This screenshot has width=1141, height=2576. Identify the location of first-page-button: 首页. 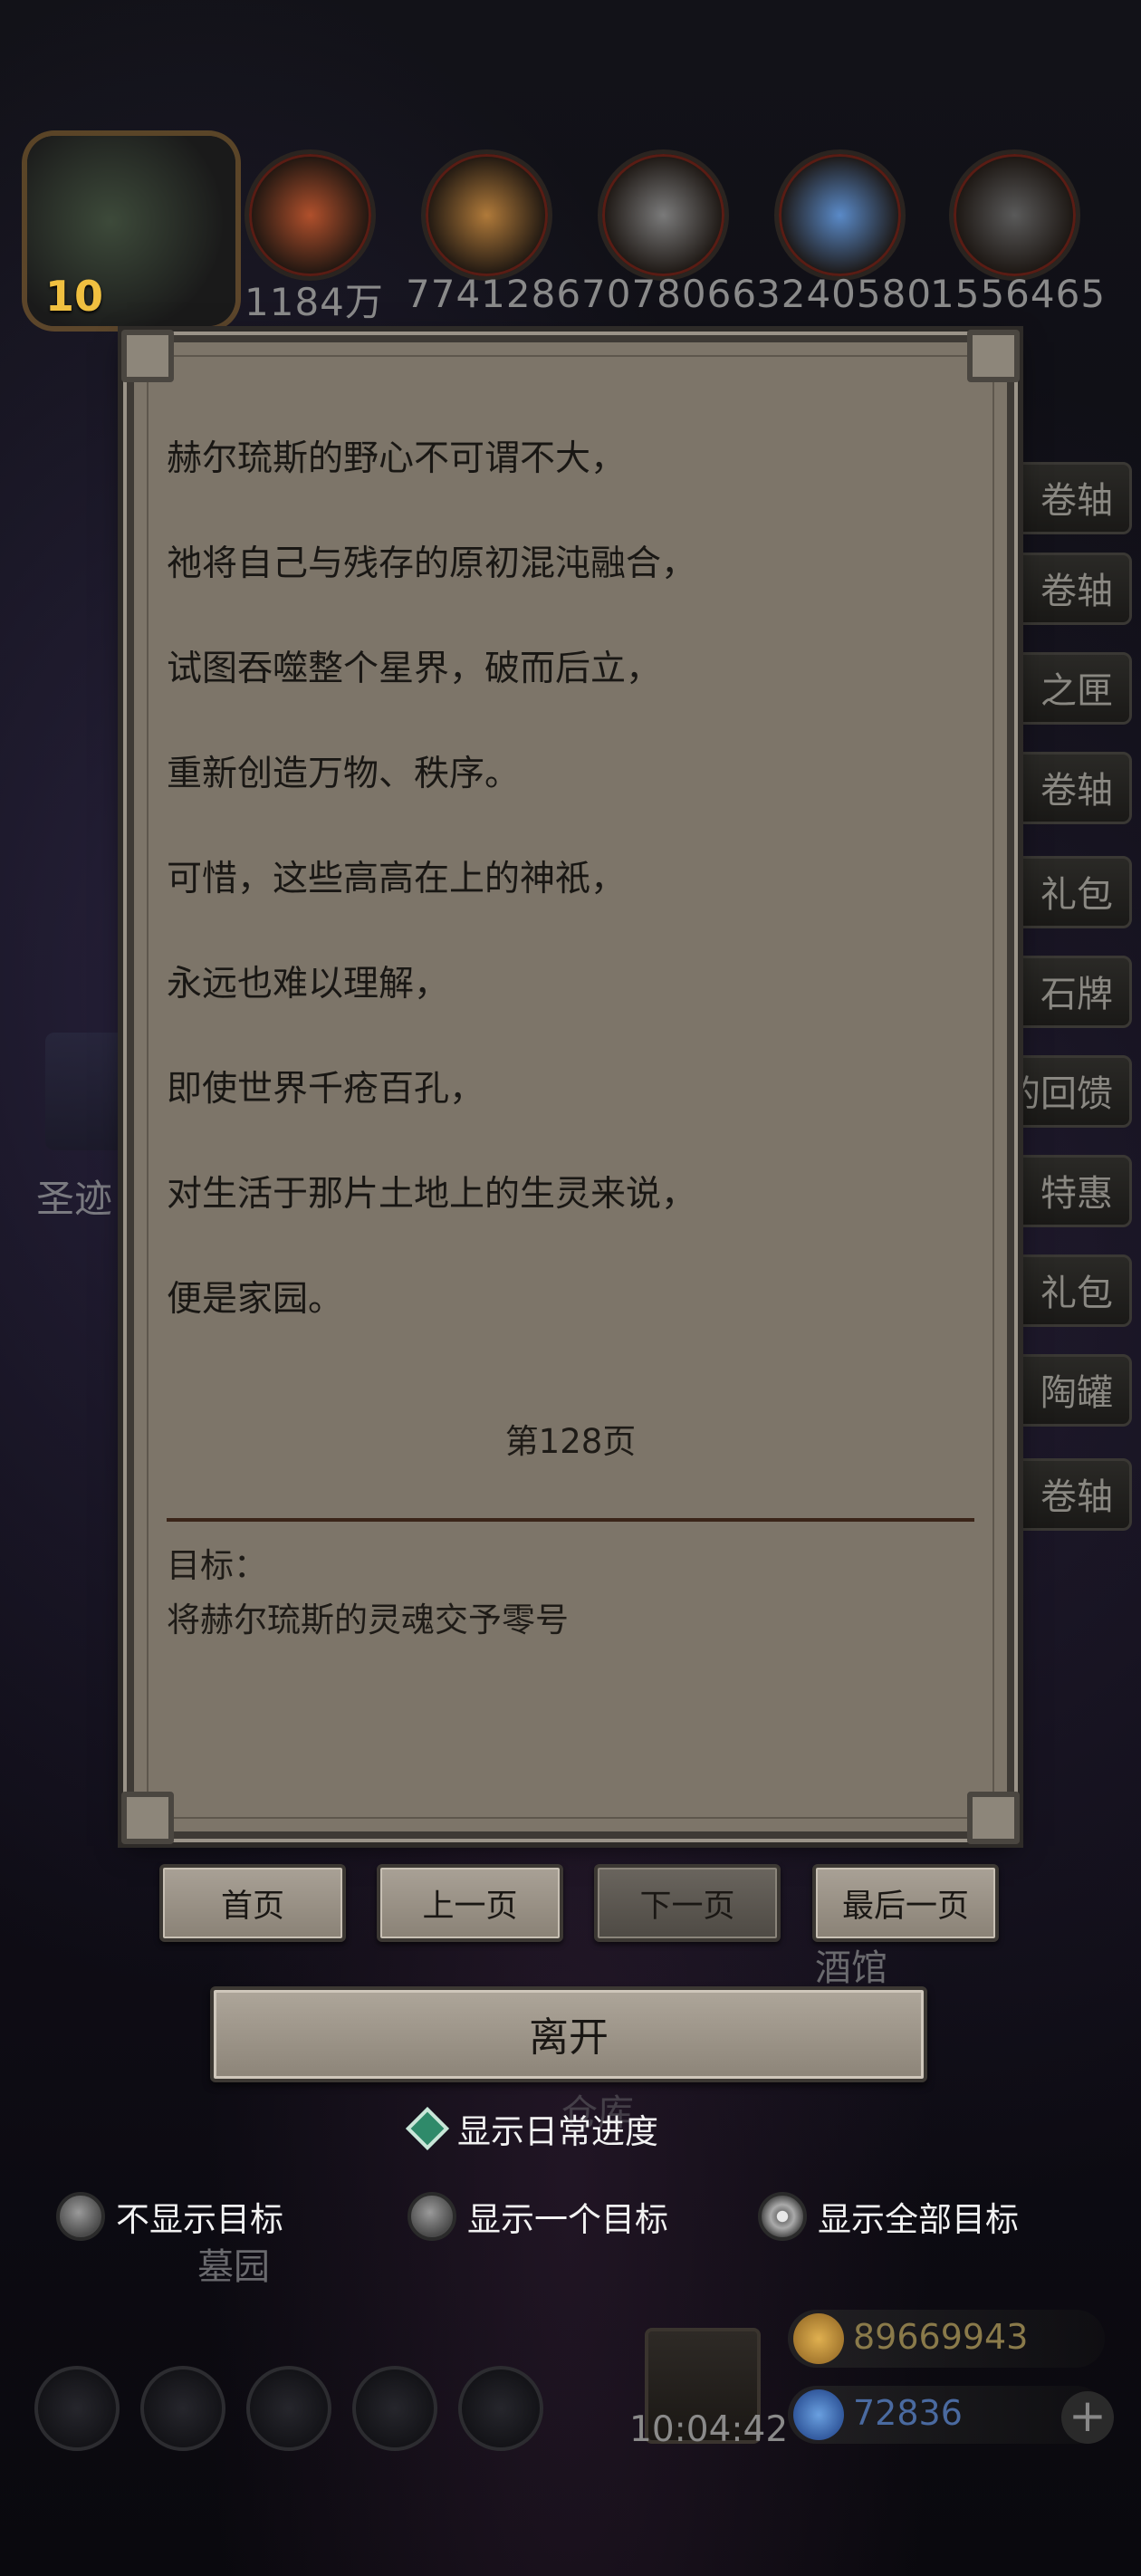
(252, 1903).